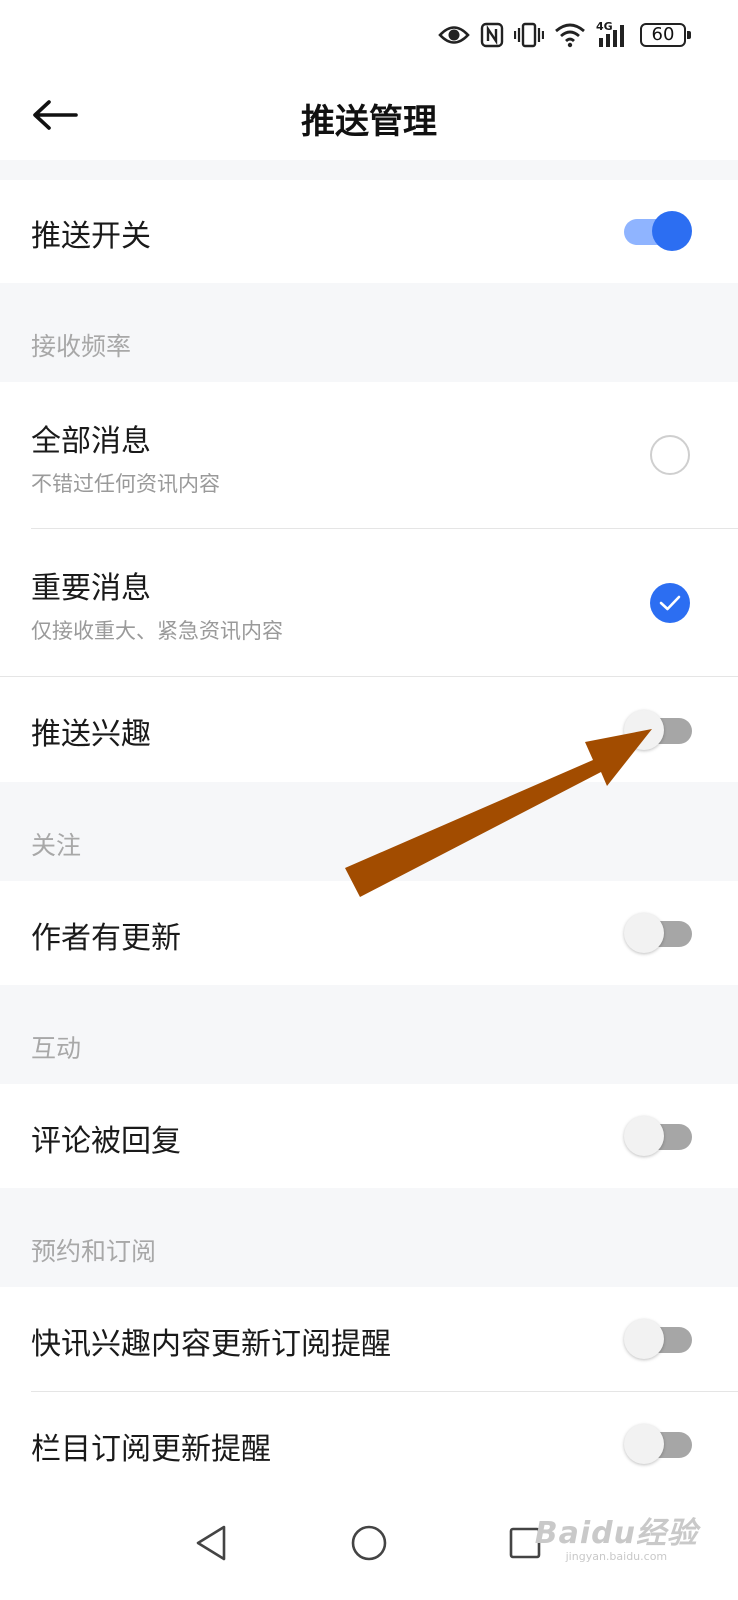 The image size is (738, 1600). Describe the element at coordinates (56, 1048) in the screenshot. I see `section-interaction-label: 互动` at that location.